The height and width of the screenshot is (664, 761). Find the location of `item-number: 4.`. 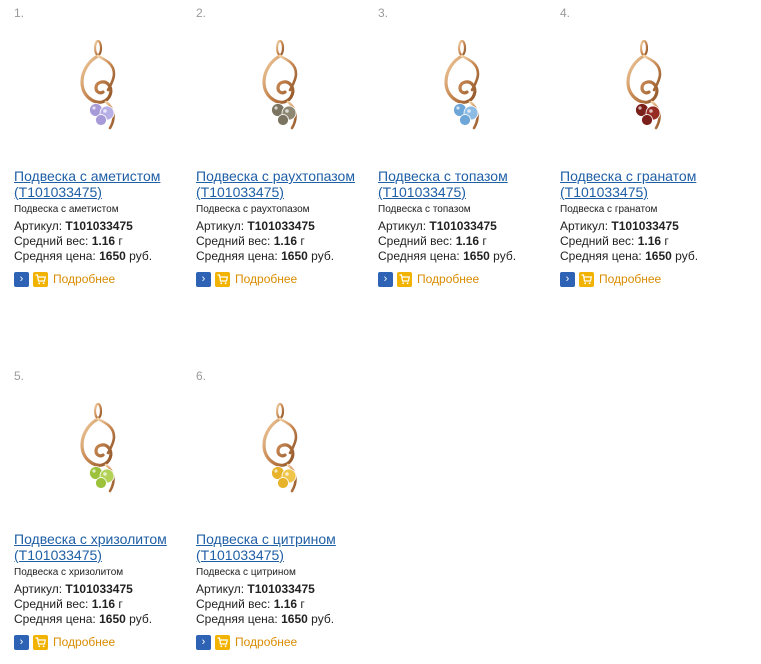

item-number: 4. is located at coordinates (565, 13).